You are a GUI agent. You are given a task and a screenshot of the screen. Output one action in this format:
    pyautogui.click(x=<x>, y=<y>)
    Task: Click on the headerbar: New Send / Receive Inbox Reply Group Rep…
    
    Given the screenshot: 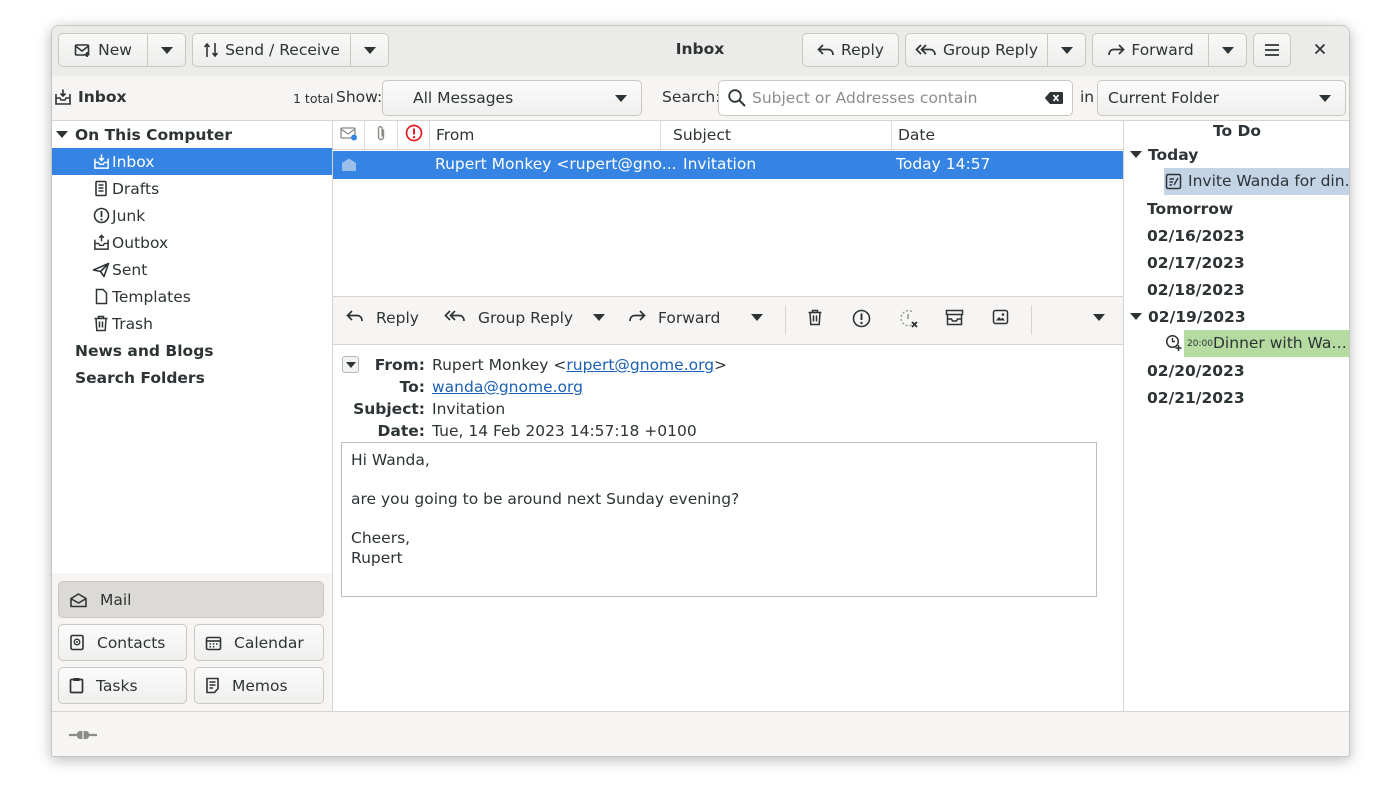 What is the action you would take?
    pyautogui.click(x=700, y=51)
    